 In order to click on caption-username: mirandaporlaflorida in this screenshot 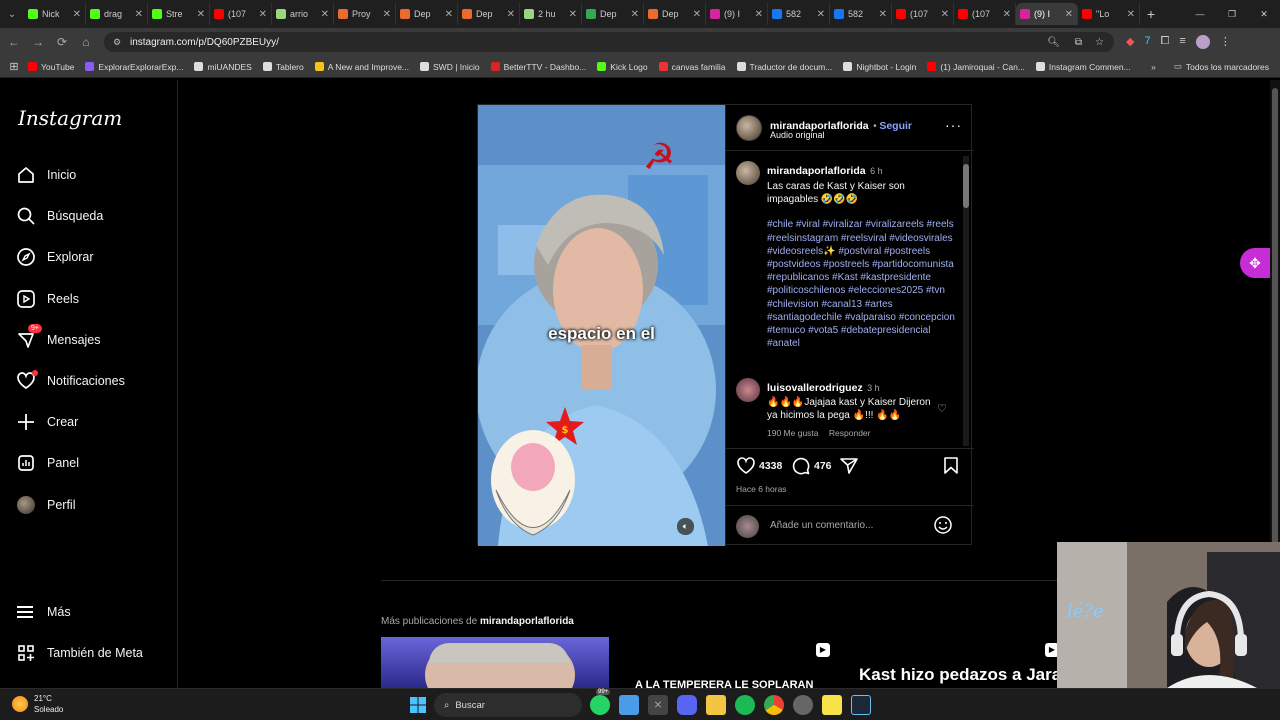, I will do `click(816, 171)`.